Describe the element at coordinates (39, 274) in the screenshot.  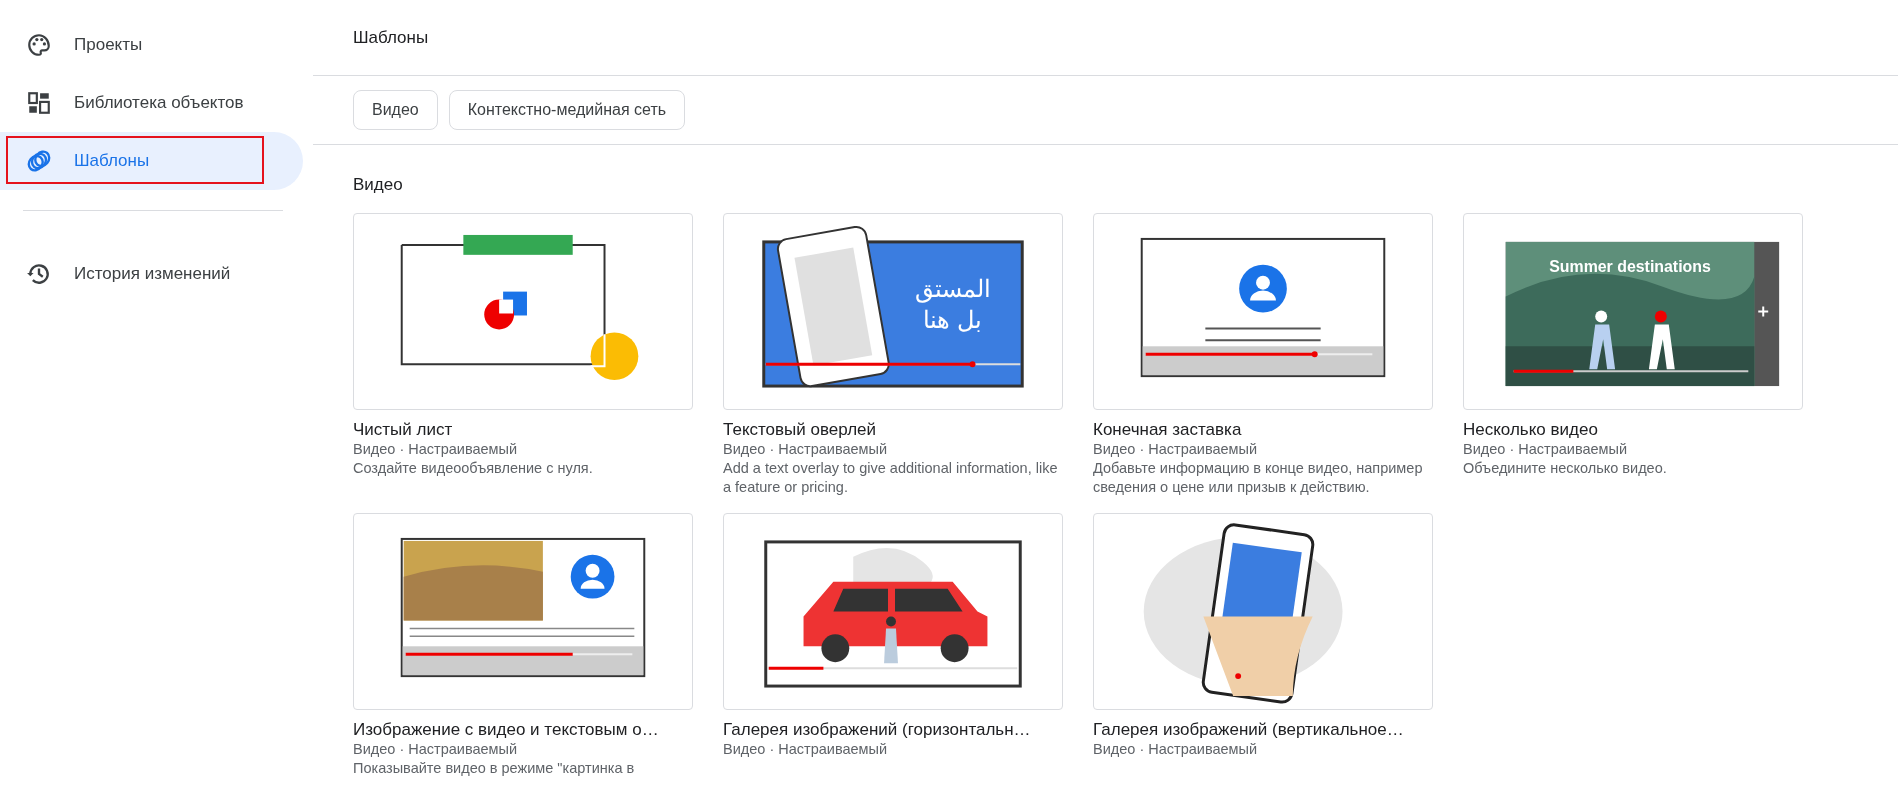
I see `history-icon` at that location.